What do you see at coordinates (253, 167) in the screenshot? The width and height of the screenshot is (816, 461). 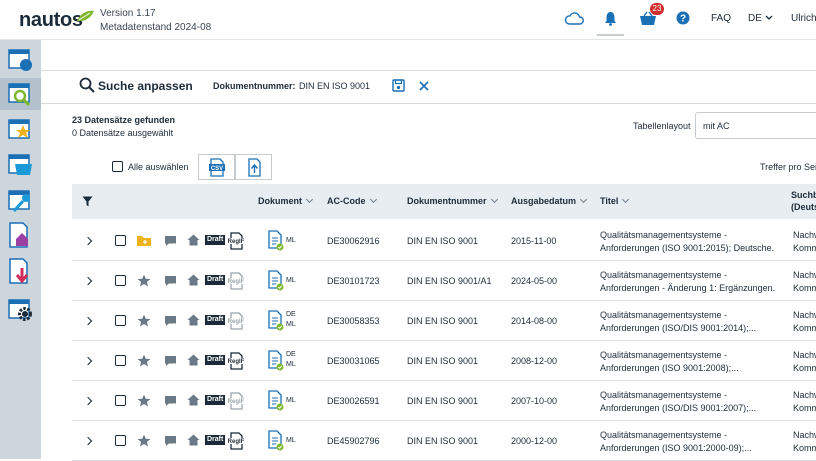 I see `export-button` at bounding box center [253, 167].